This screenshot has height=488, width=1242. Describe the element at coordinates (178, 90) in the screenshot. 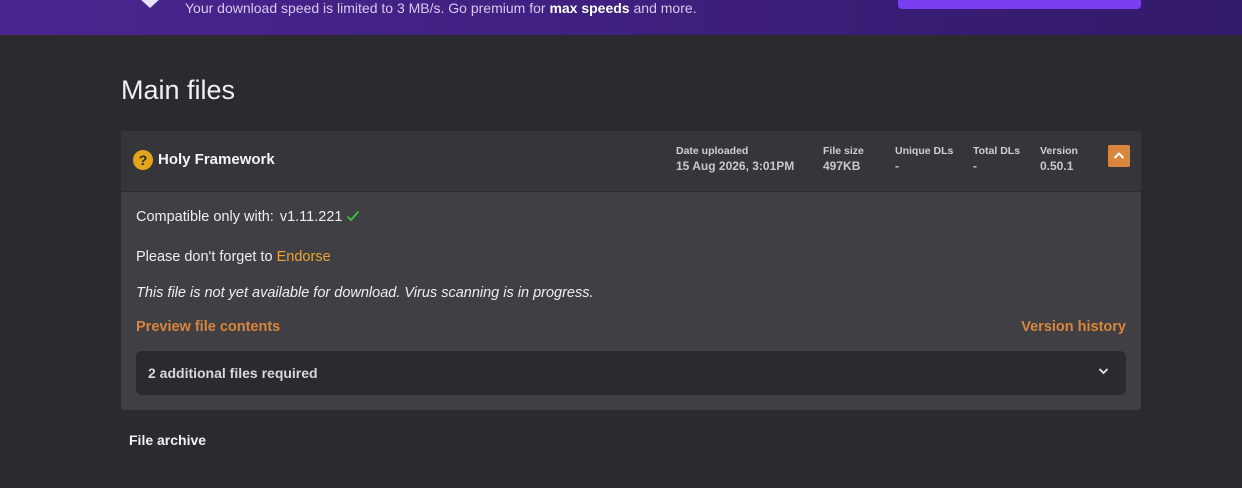

I see `page-title: Main files` at that location.